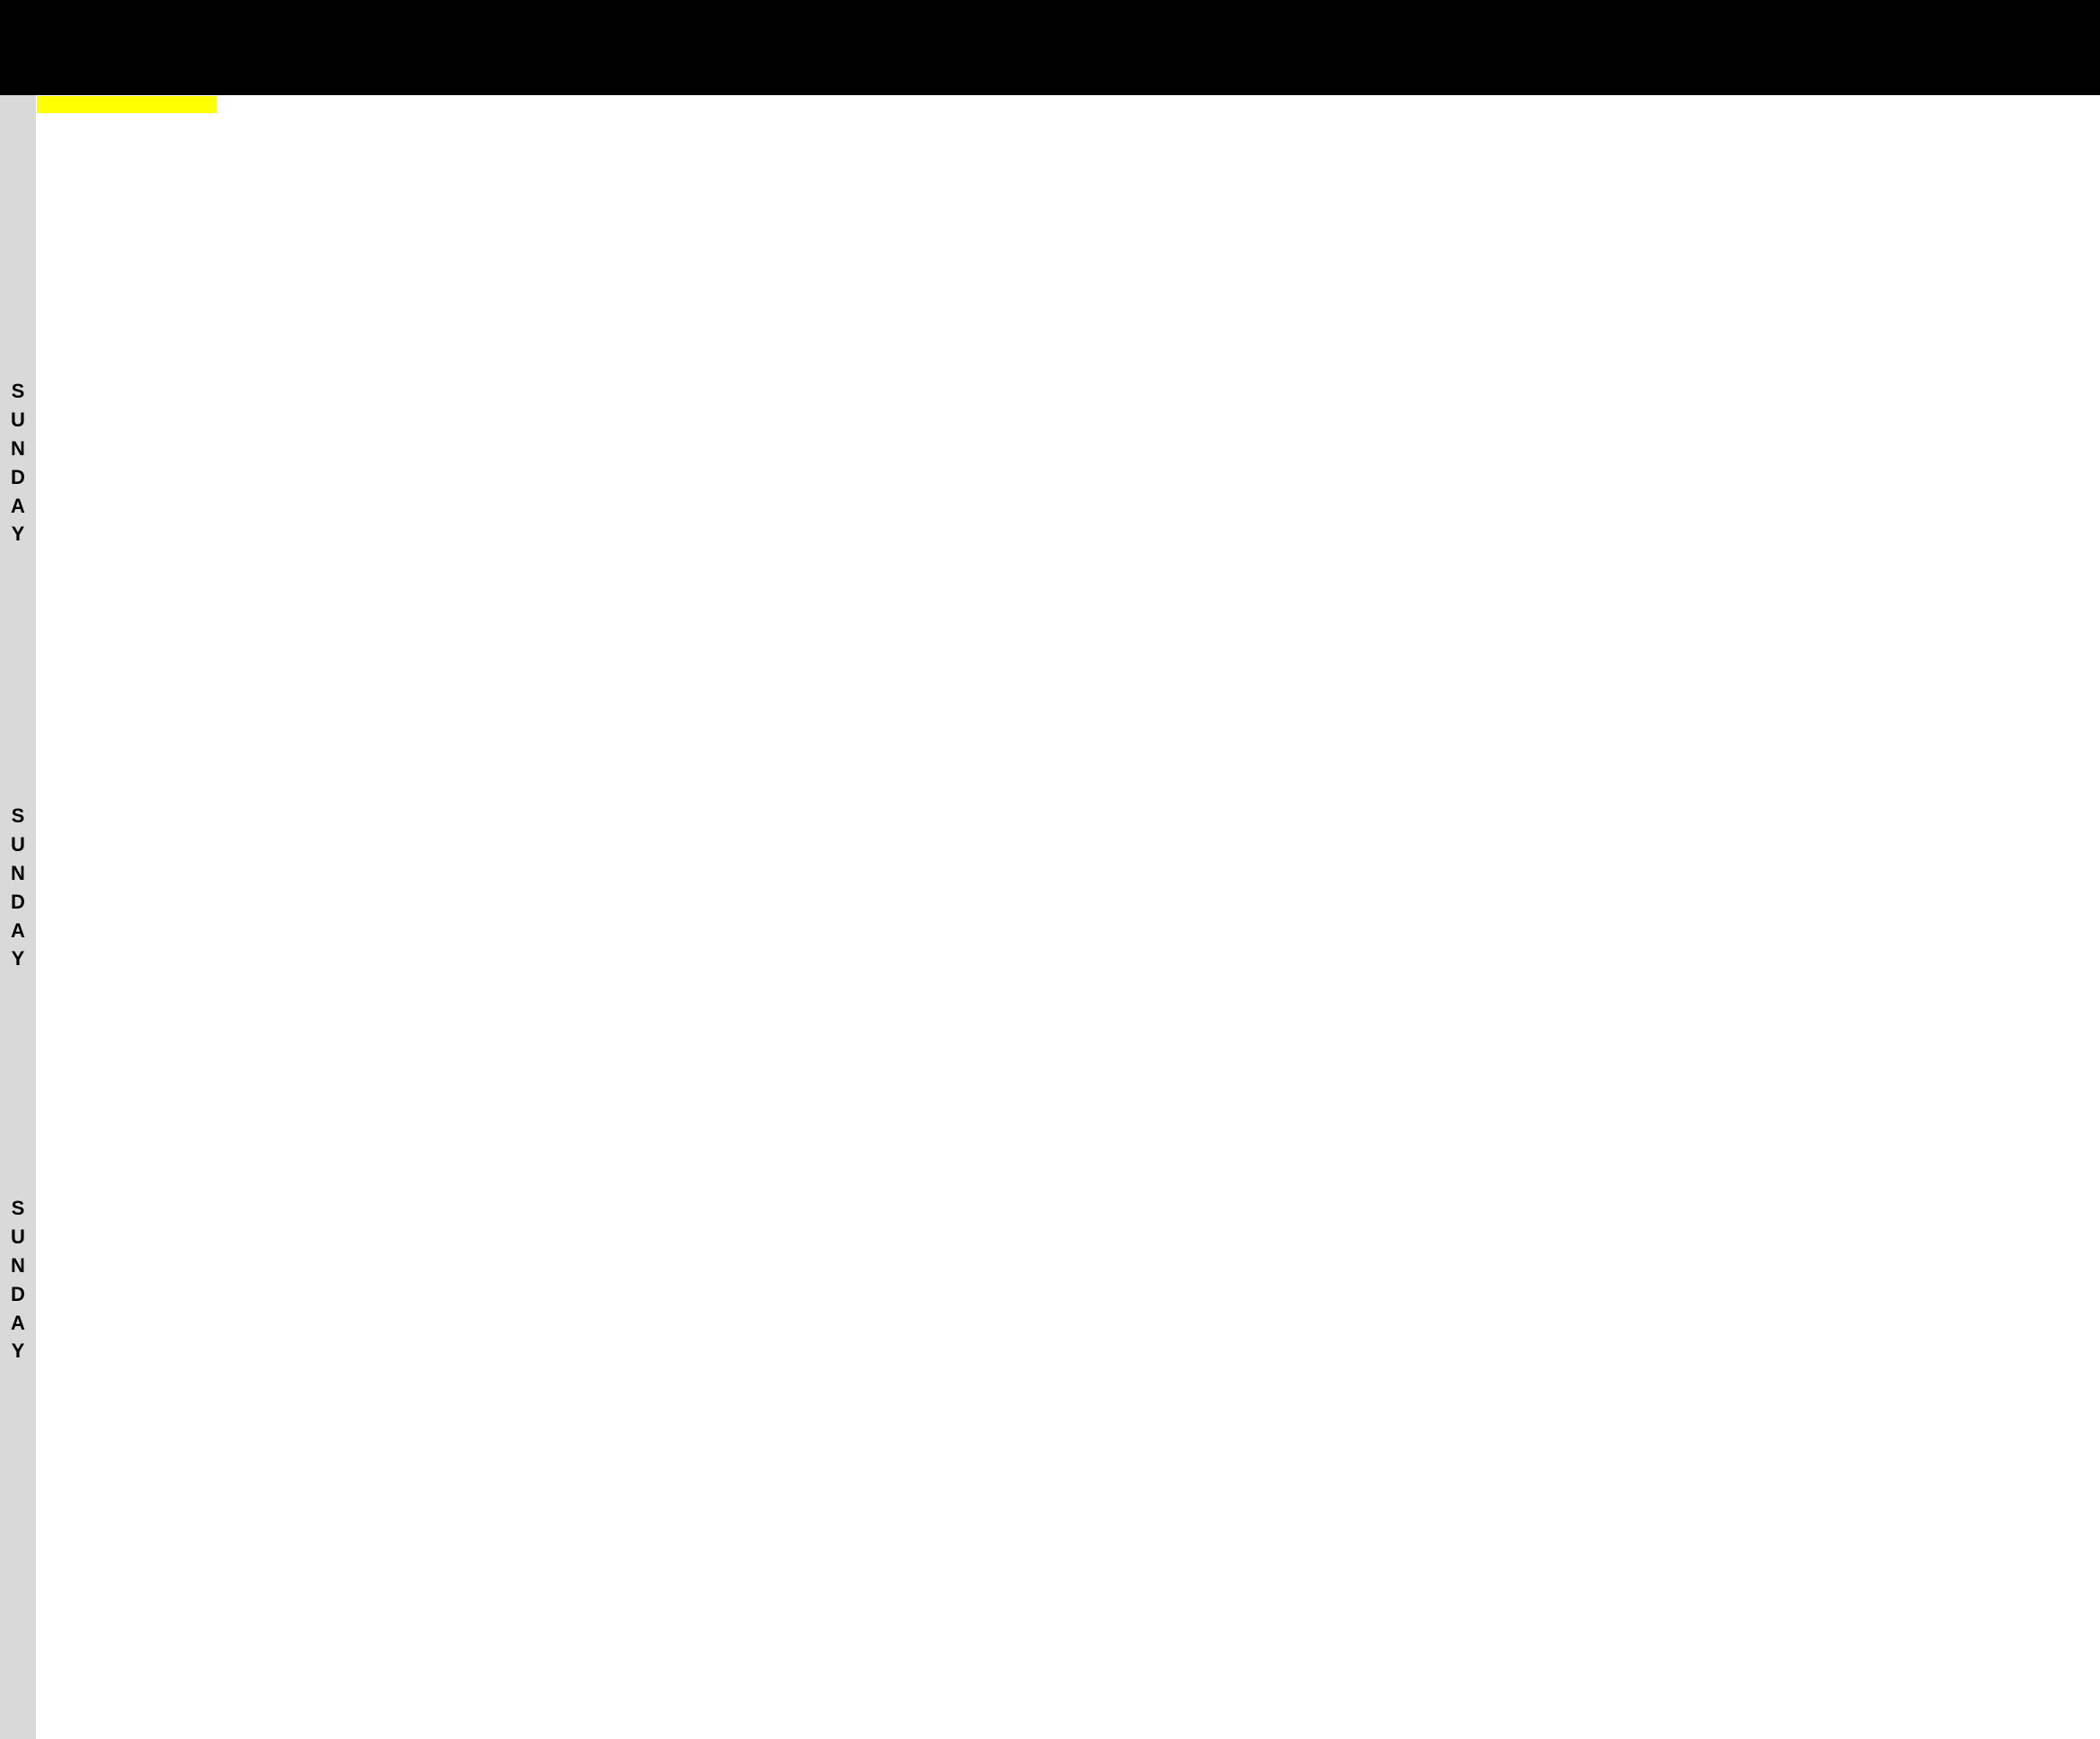  I want to click on day-label-sunday-2: SUNDAY, so click(18, 934).